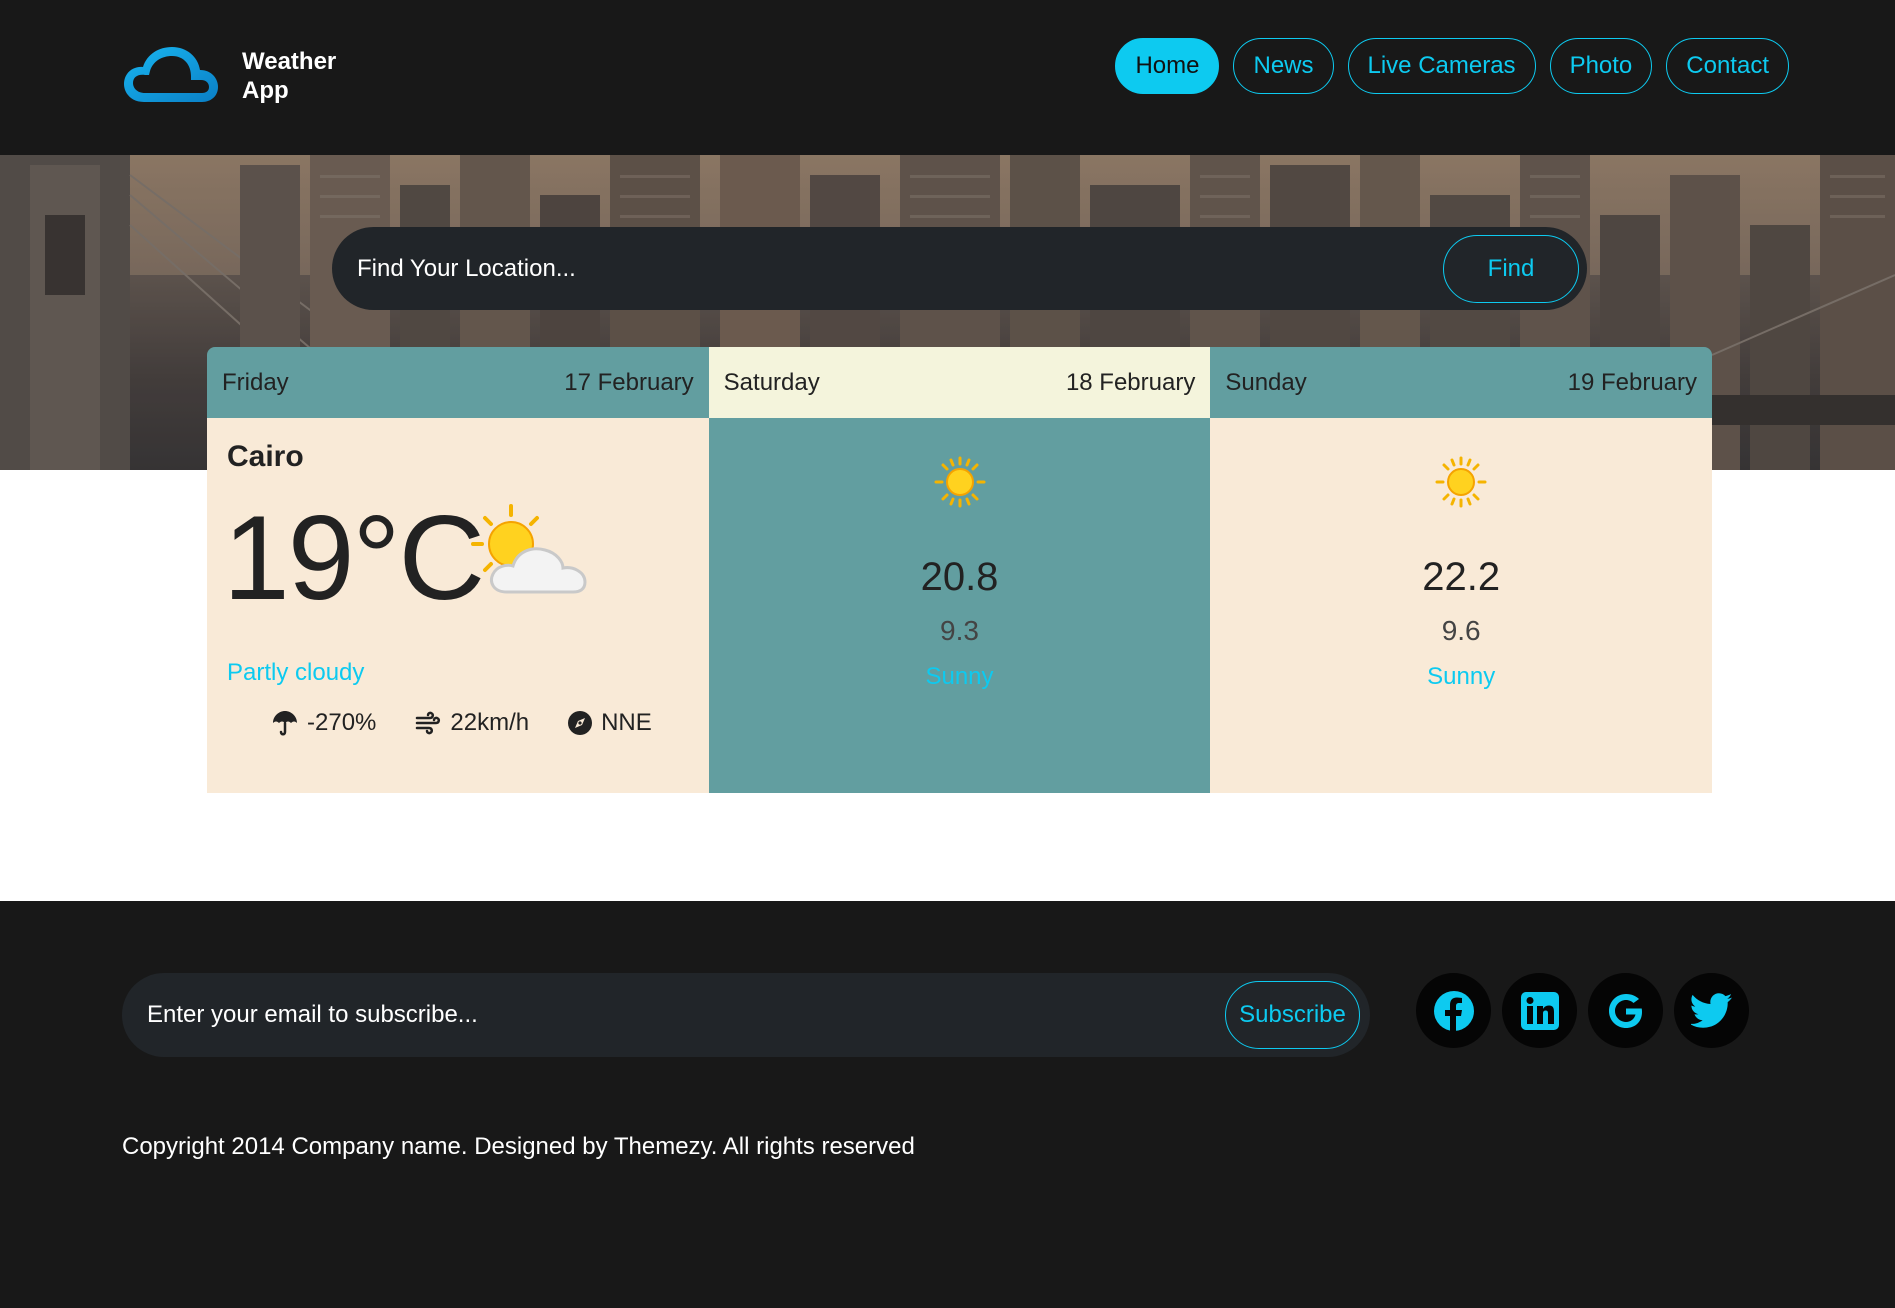 This screenshot has width=1895, height=1308. Describe the element at coordinates (342, 722) in the screenshot. I see `rain-value: -270%` at that location.